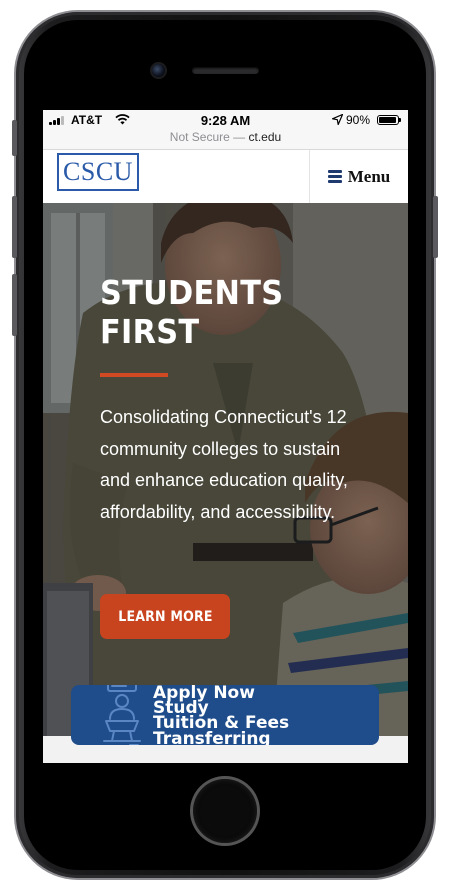 This screenshot has height=890, width=450. I want to click on address-bar: Not Secure — ct.edu, so click(225, 140).